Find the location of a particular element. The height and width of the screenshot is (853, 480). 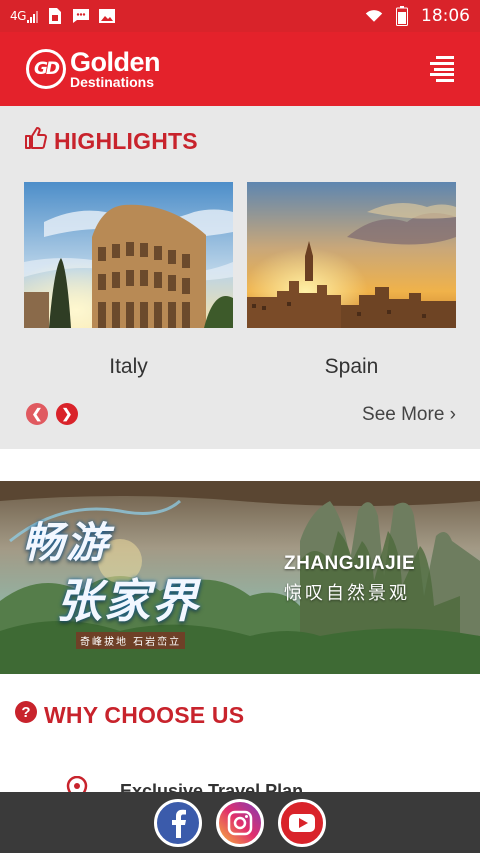

banner-title-line1: 畅游 is located at coordinates (66, 542).